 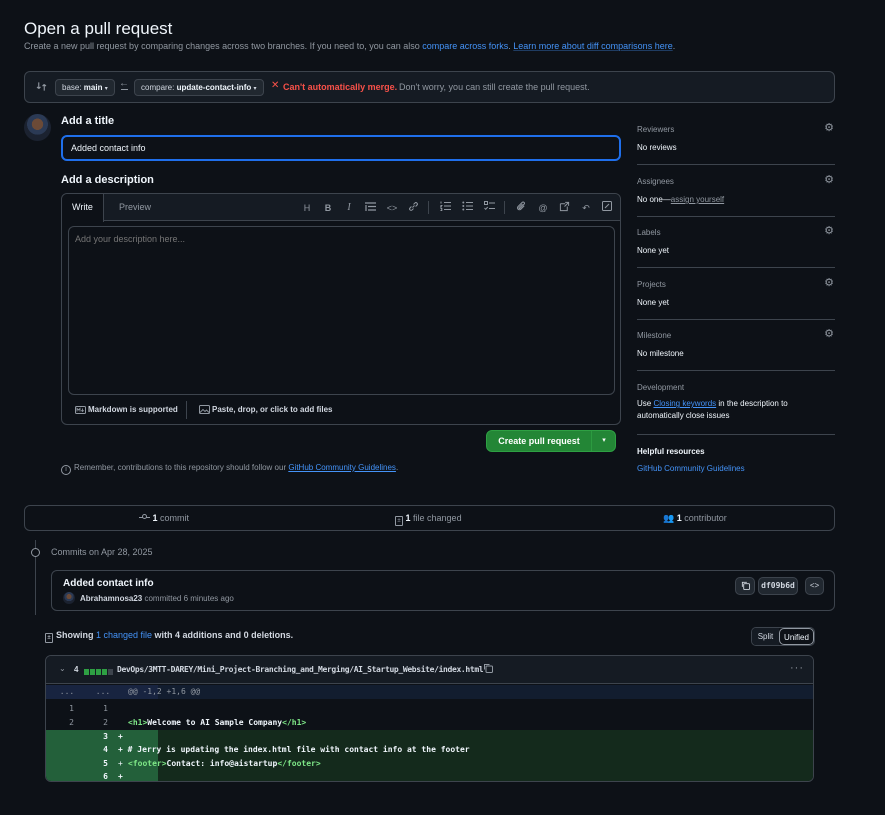 I want to click on changed-file-link: 1 changed file, so click(x=124, y=635).